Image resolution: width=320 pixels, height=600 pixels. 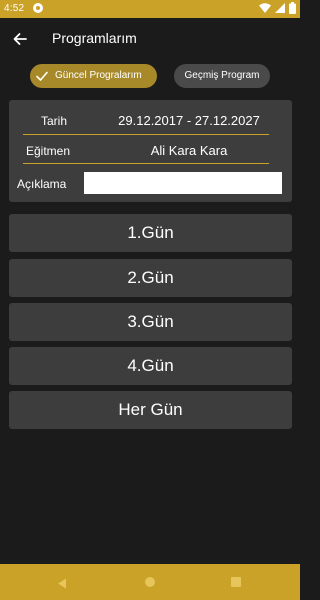 What do you see at coordinates (189, 120) in the screenshot?
I see `date-value: 29.12.2017 - 27.12.2027` at bounding box center [189, 120].